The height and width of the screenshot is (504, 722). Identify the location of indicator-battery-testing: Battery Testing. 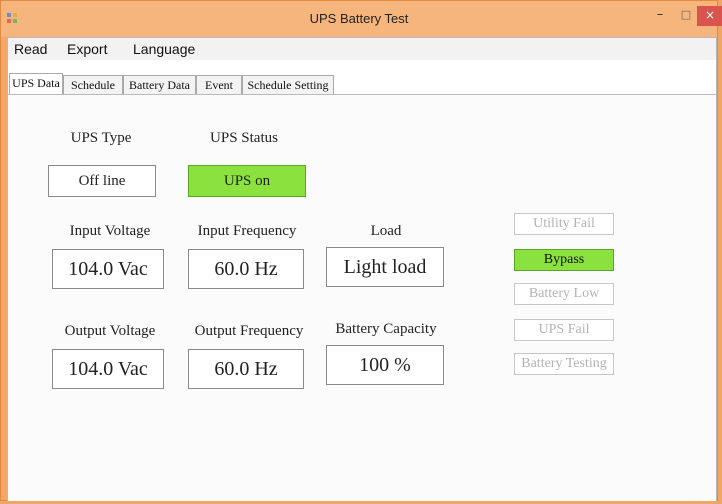
(564, 364).